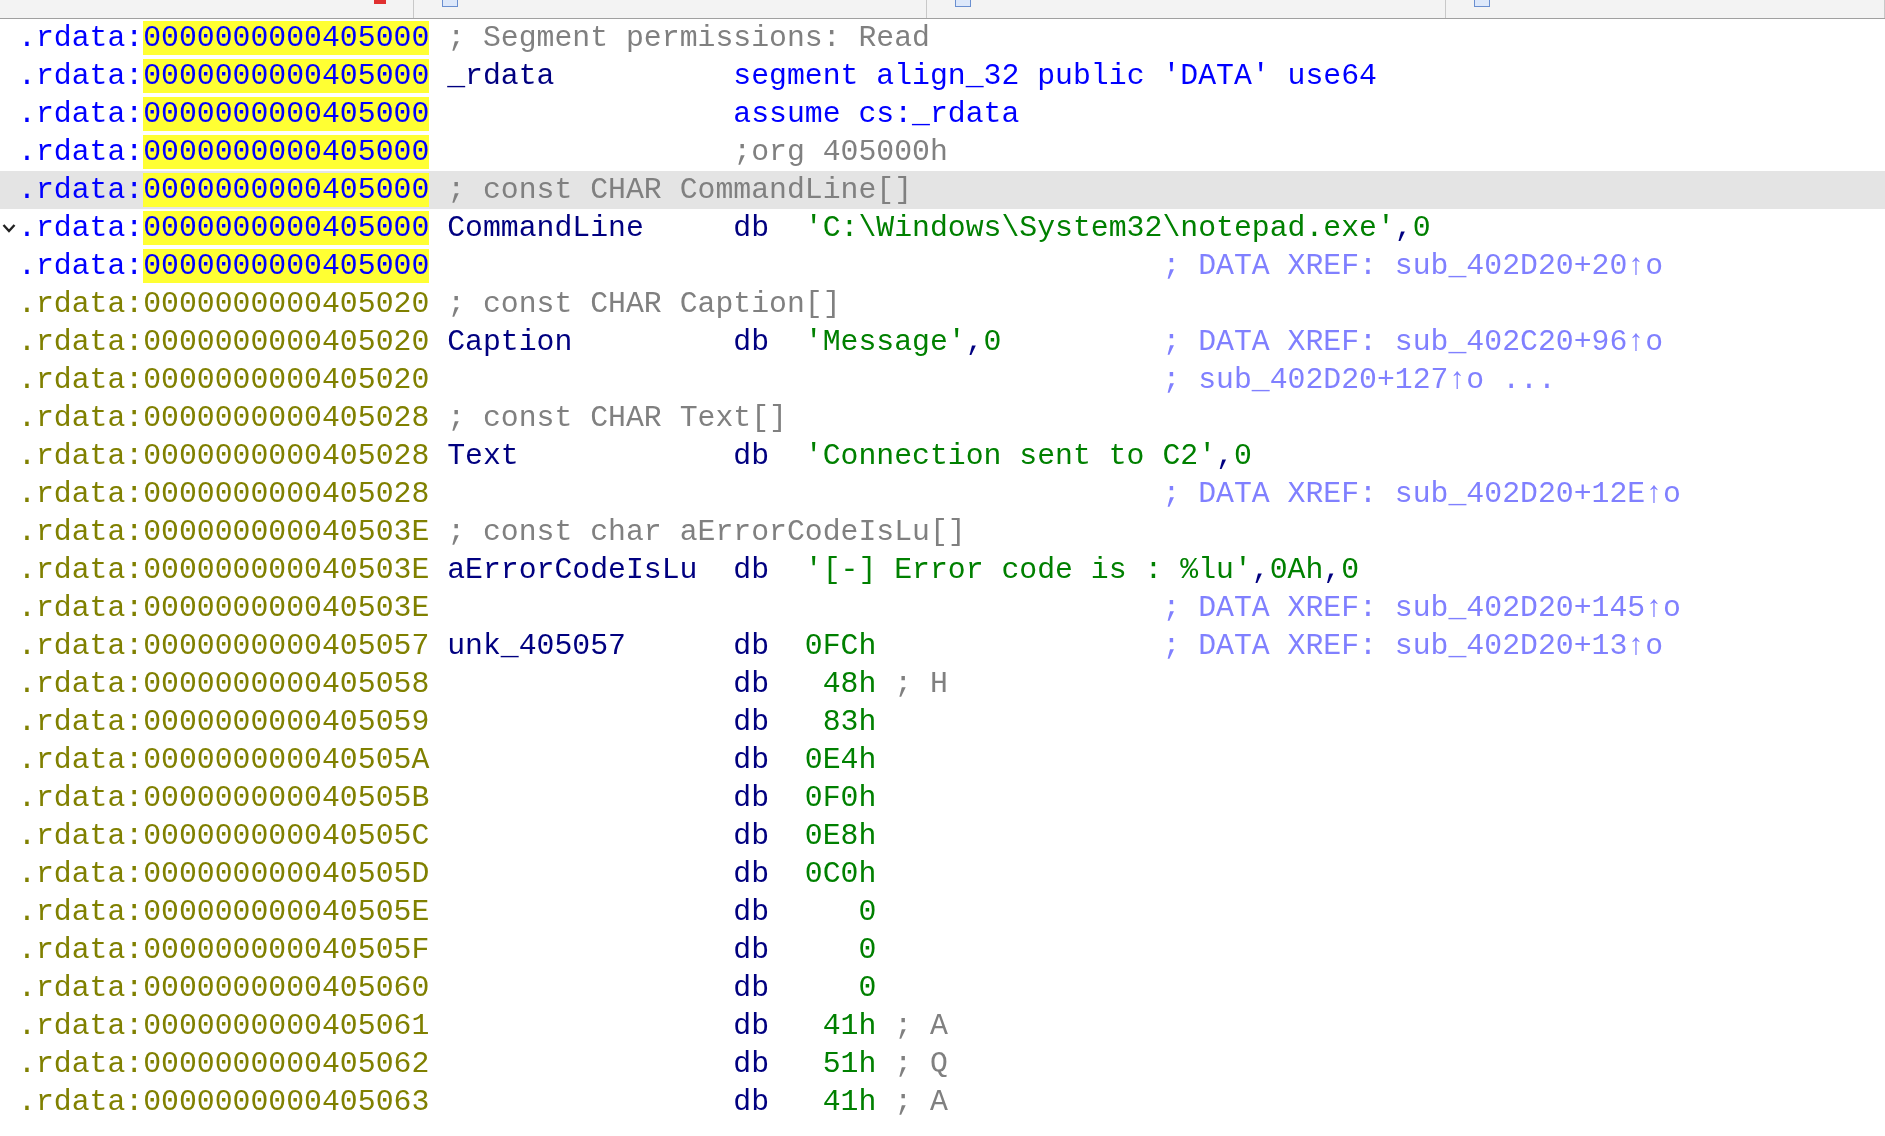  Describe the element at coordinates (942, 494) in the screenshot. I see `listing-row: .rdata:0000000000405028 ; DATA XREF: sub_402D20+12E↑o` at that location.